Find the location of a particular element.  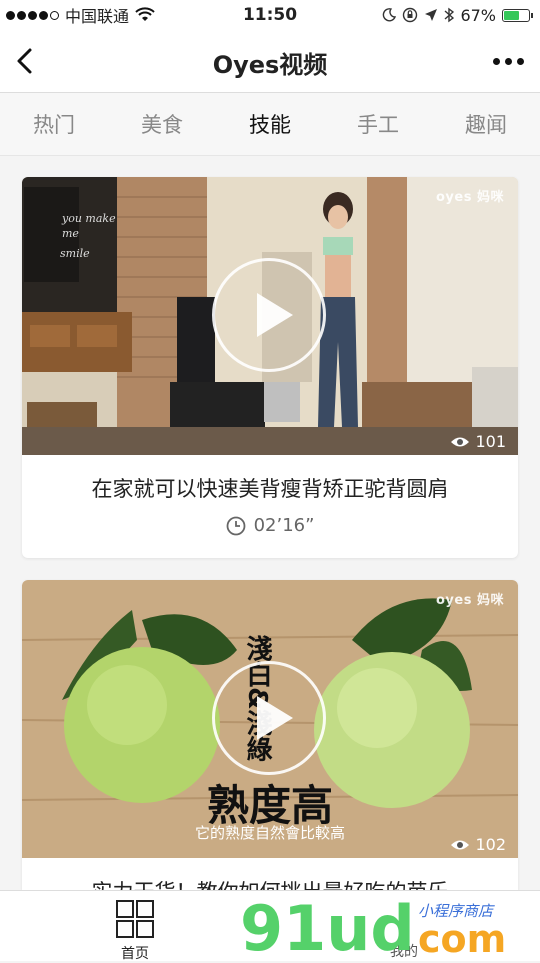

tab-home-label: 首页 is located at coordinates (135, 954).